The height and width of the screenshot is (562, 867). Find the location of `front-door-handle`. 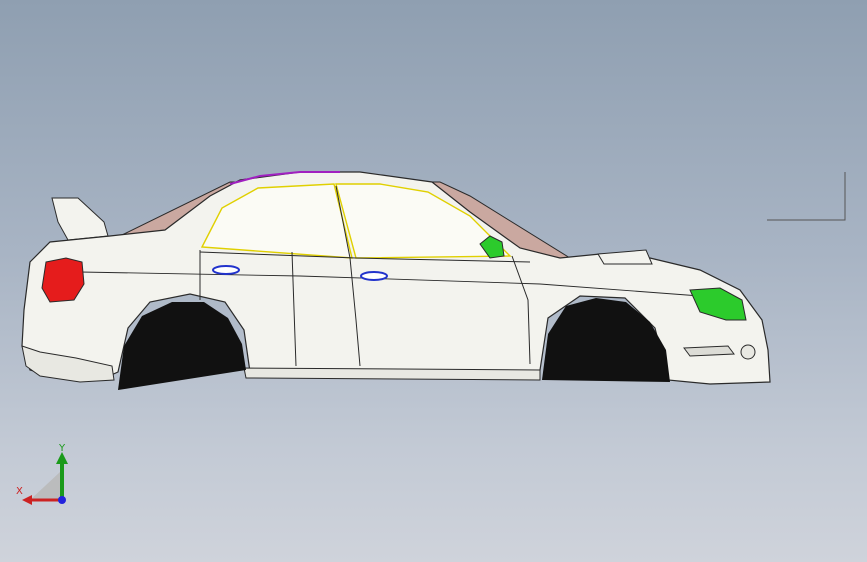

front-door-handle is located at coordinates (374, 276).